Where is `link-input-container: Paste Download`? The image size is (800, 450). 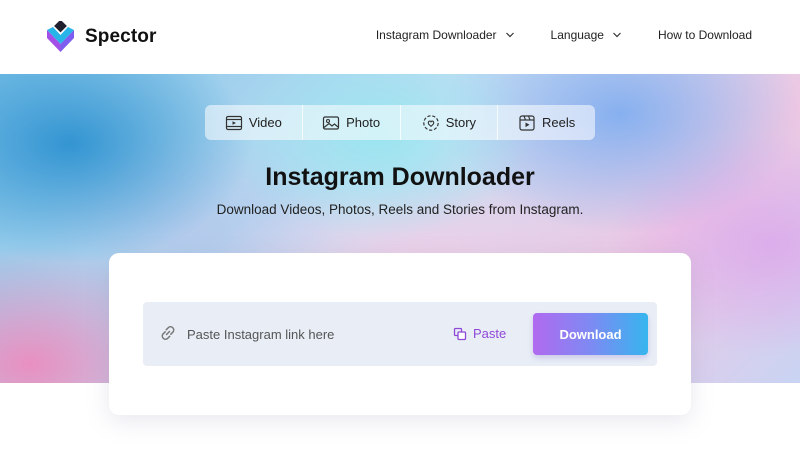 link-input-container: Paste Download is located at coordinates (400, 334).